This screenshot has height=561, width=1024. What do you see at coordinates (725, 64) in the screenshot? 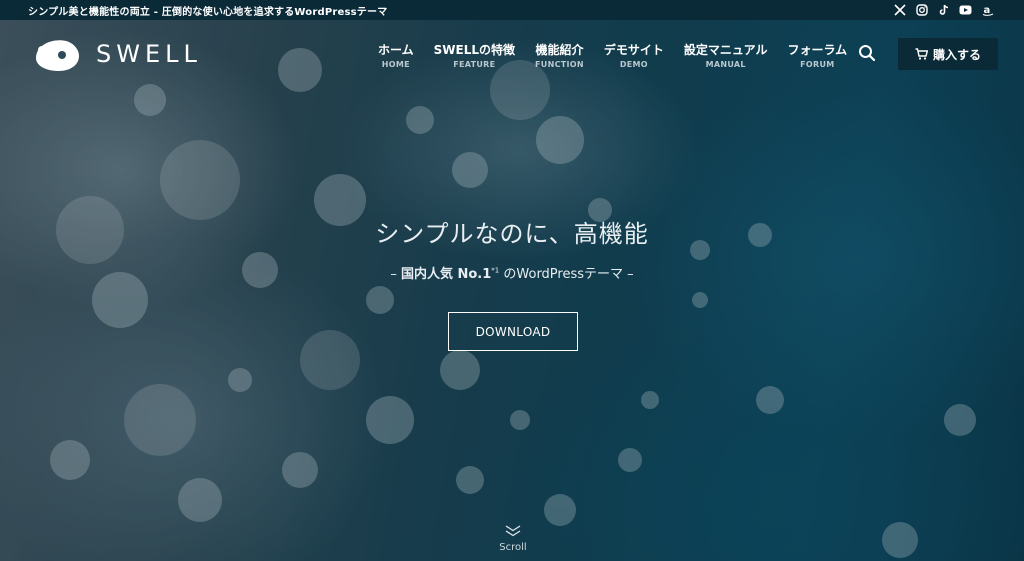
I see `nav-sublabel: MANUAL` at bounding box center [725, 64].